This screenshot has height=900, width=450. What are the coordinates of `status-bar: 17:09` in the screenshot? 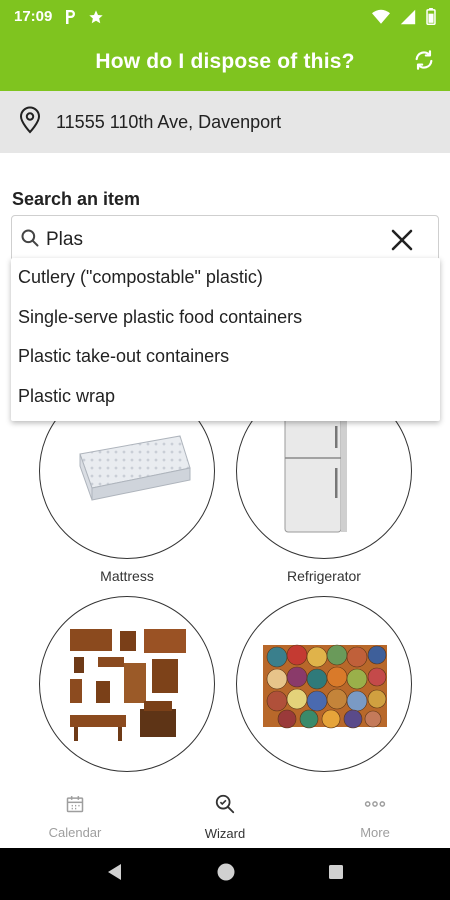 It's located at (225, 16).